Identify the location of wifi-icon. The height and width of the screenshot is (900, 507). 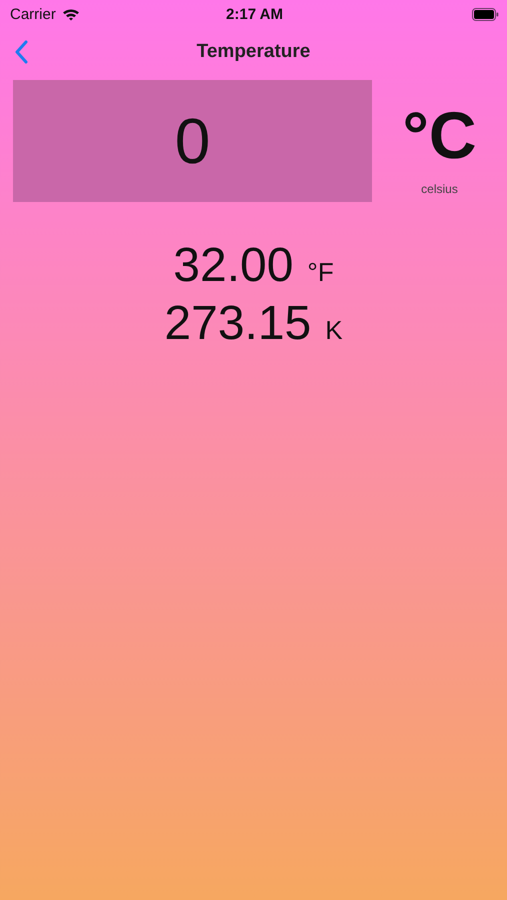
(71, 14).